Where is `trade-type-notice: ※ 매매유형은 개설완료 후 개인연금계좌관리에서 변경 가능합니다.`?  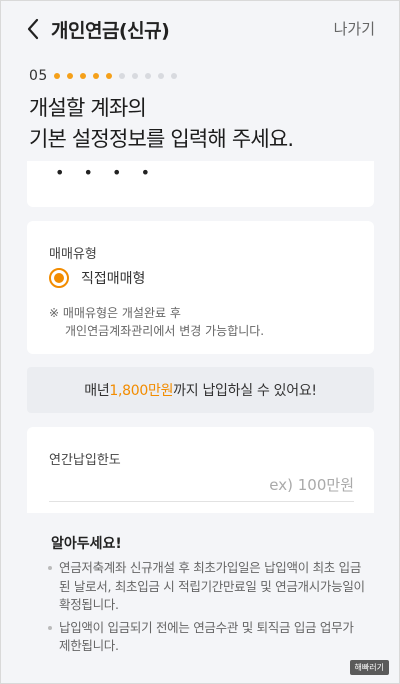 trade-type-notice: ※ 매매유형은 개설완료 후 개인연금계좌관리에서 변경 가능합니다. is located at coordinates (156, 322).